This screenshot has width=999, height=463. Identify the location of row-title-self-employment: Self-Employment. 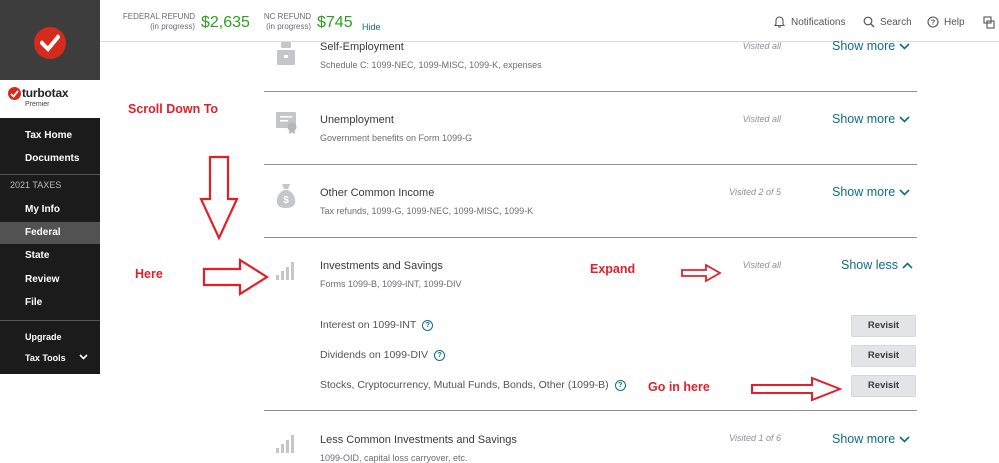
(362, 47).